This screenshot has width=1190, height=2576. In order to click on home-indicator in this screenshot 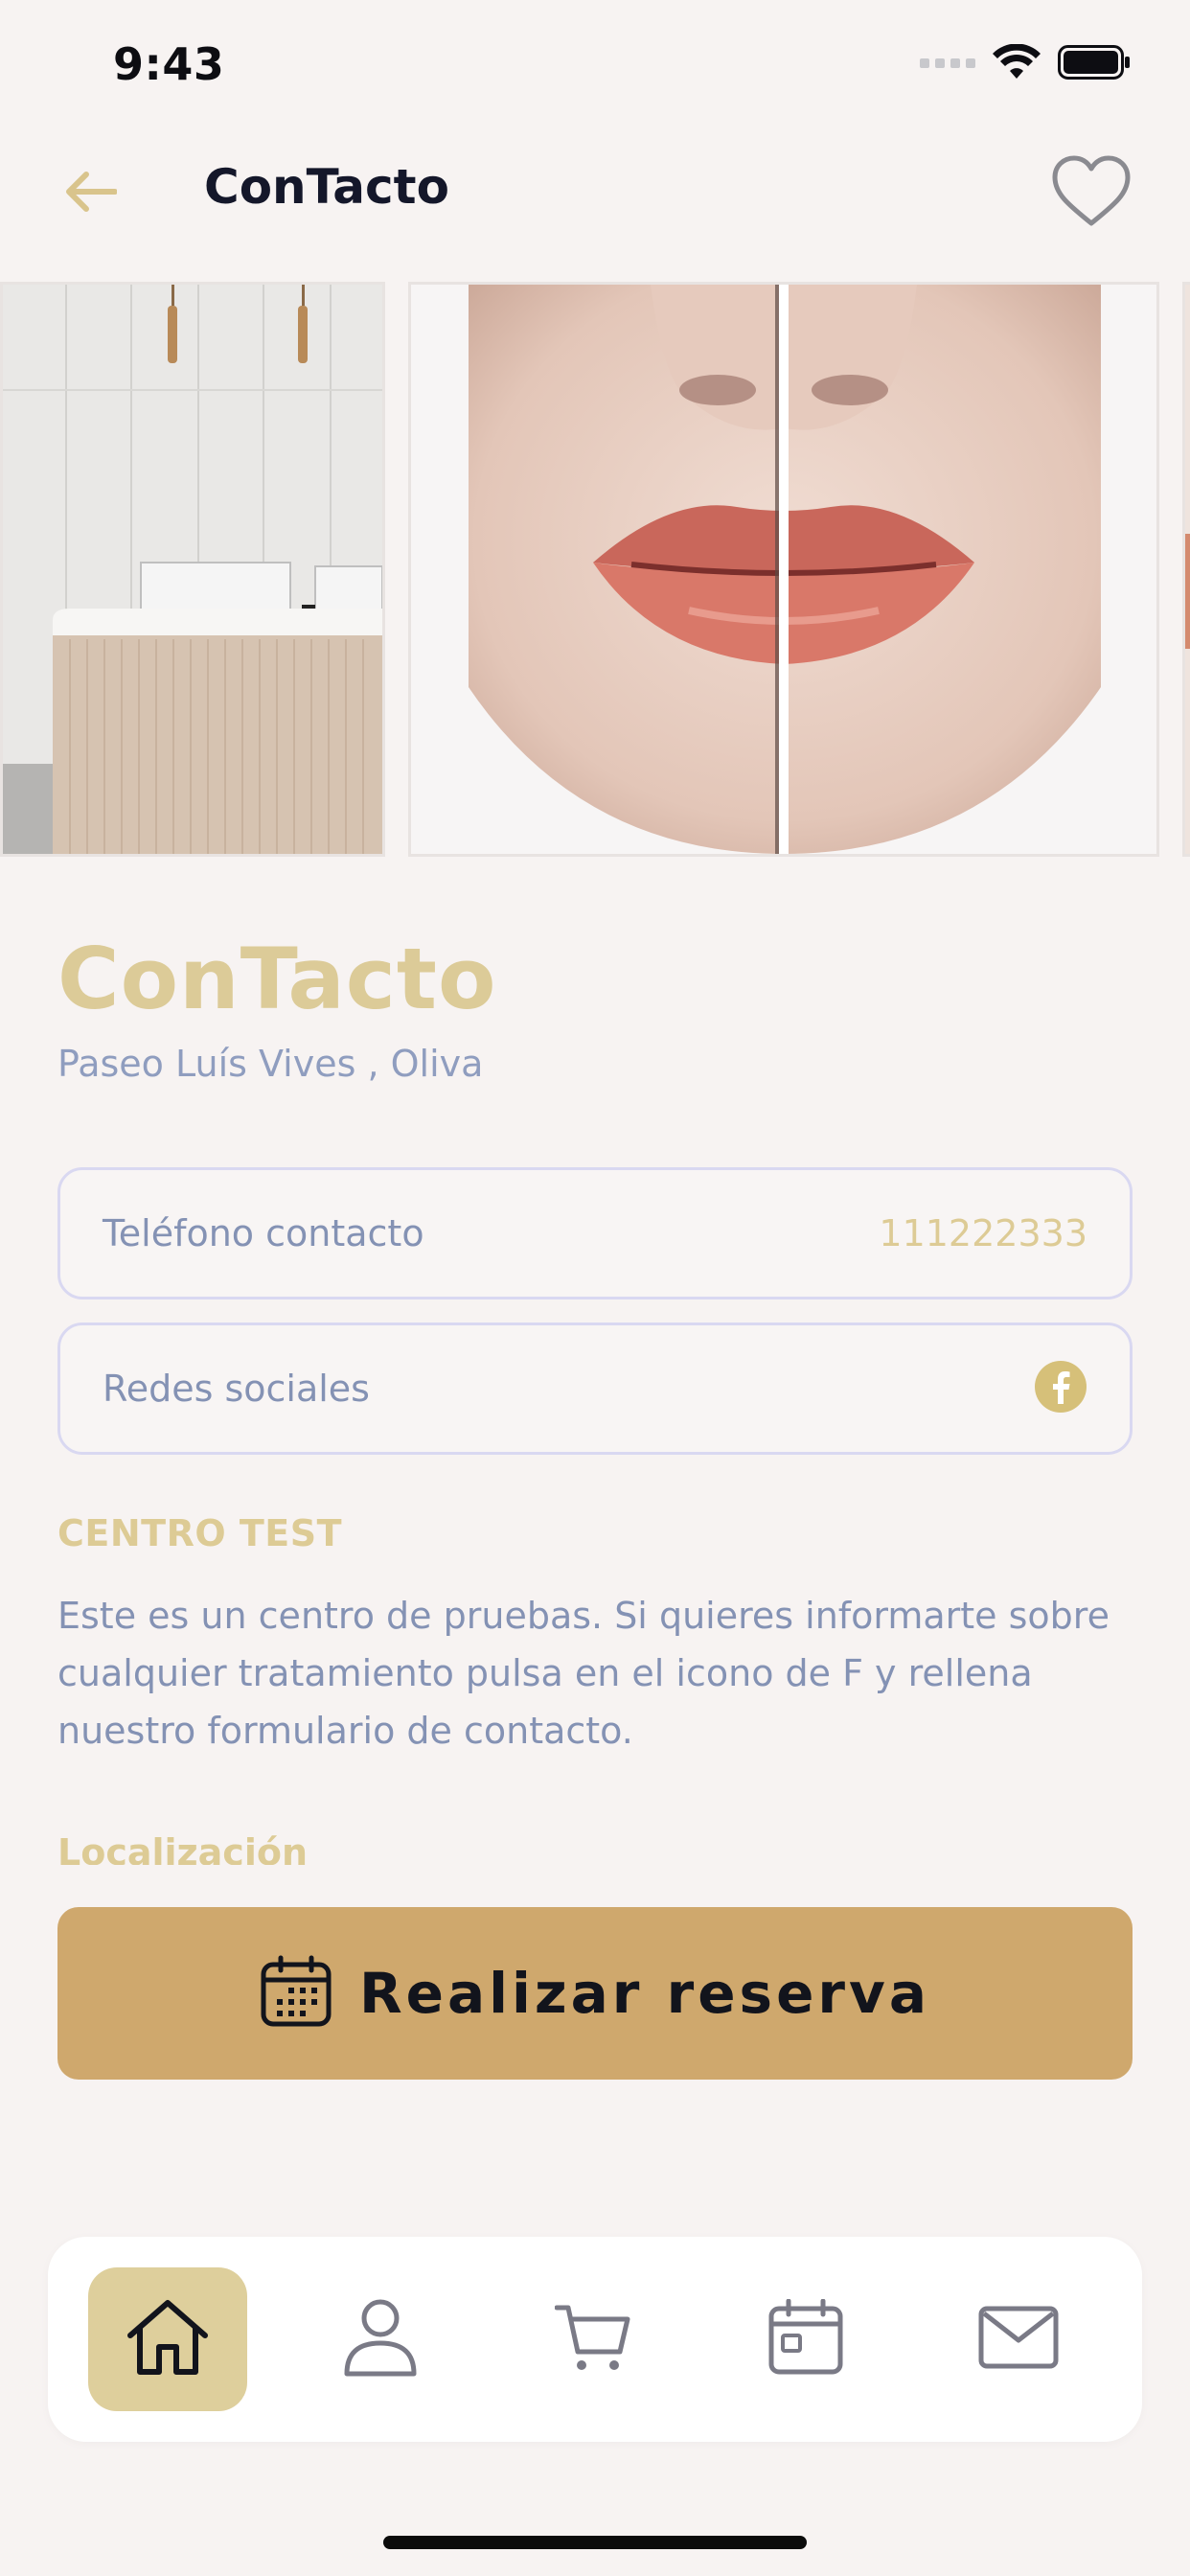, I will do `click(595, 2542)`.